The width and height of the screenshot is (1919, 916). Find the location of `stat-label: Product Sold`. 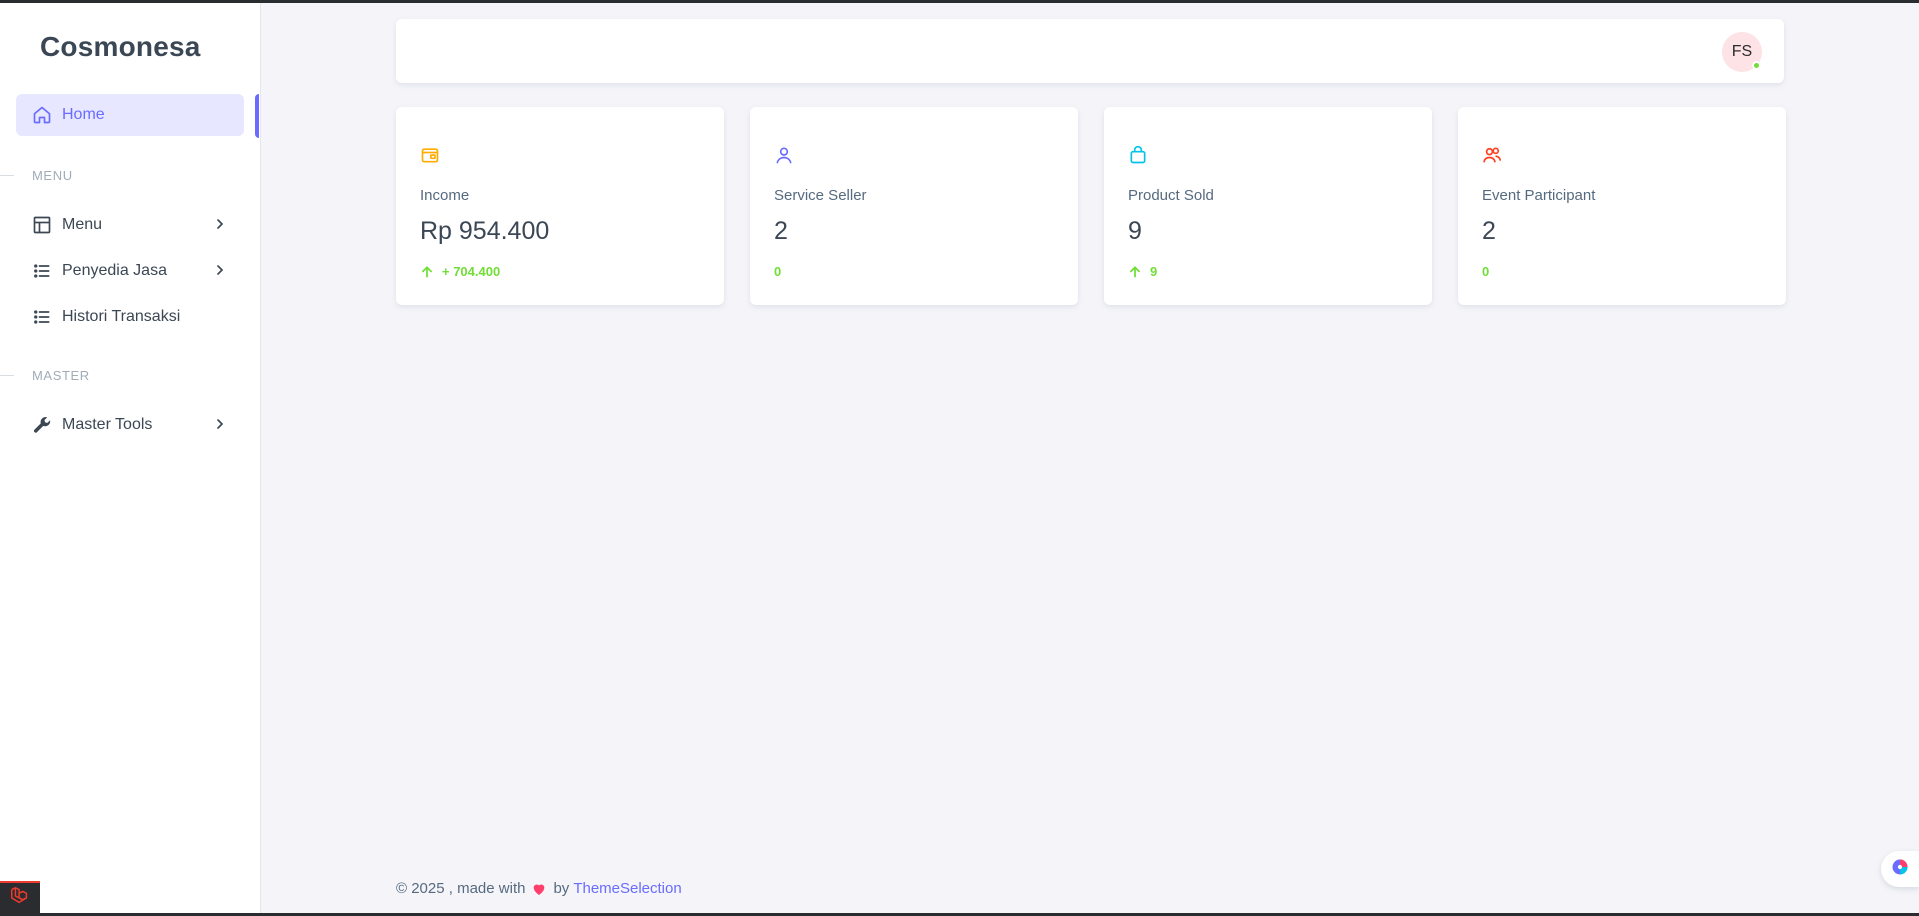

stat-label: Product Sold is located at coordinates (1171, 195).